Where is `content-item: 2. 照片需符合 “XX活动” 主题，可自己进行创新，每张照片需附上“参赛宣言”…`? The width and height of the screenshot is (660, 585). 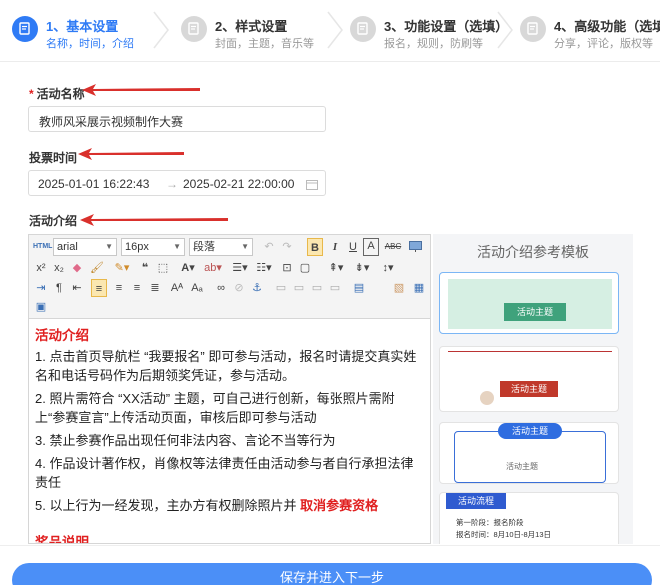
content-item: 2. 照片需符合 “XX活动” 主题，可自己进行创新，每张照片需附上“参赛宣言”… is located at coordinates (215, 408).